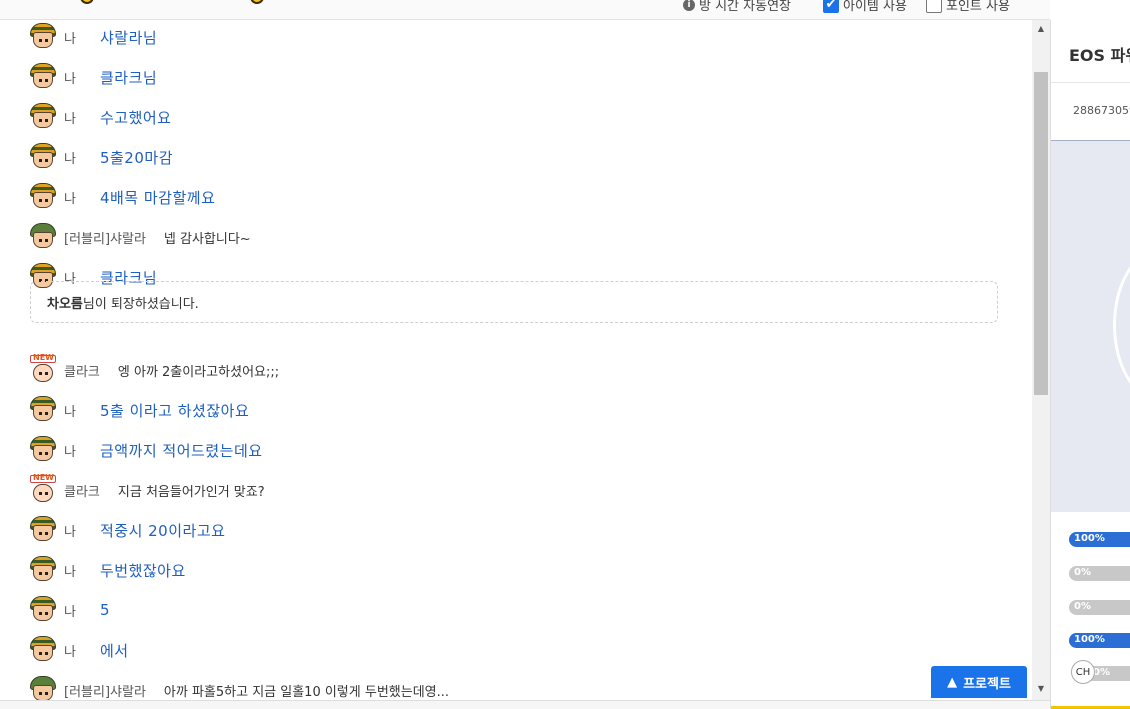 The image size is (1130, 709). What do you see at coordinates (514, 302) in the screenshot?
I see `exit-notice: 차오름 님이 퇴장하셨습니다.` at bounding box center [514, 302].